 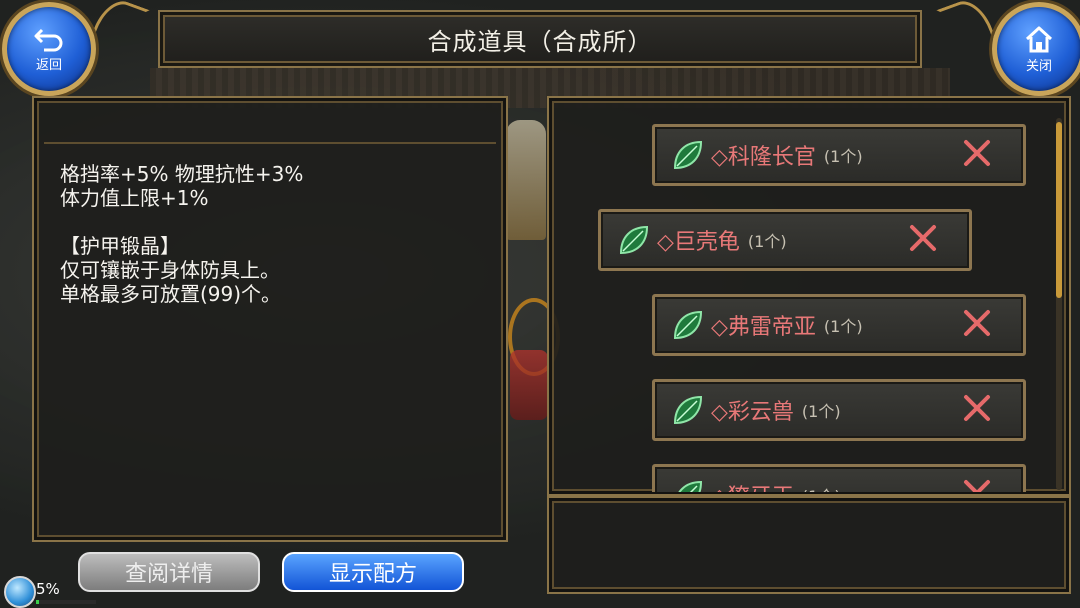 I want to click on list-item: ◇弗雷帝亚 (1个), so click(x=839, y=325).